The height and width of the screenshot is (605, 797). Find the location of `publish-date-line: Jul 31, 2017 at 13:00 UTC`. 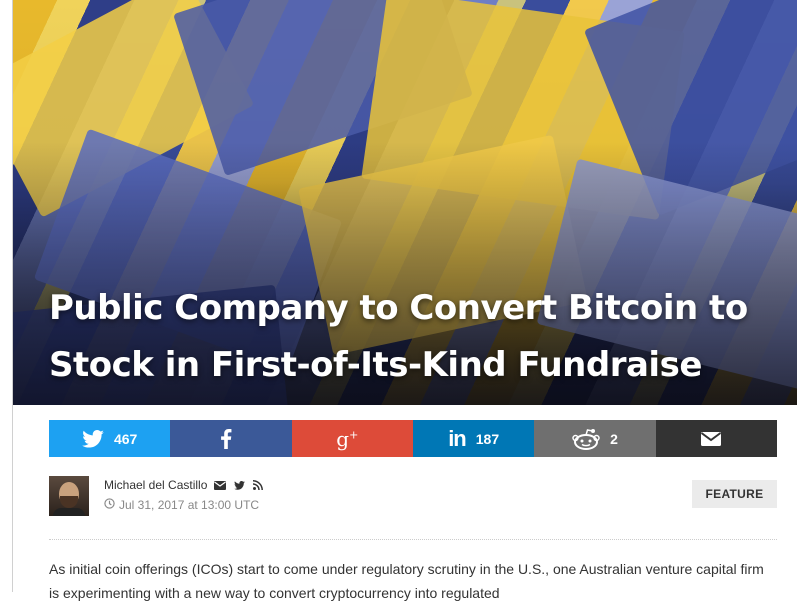

publish-date-line: Jul 31, 2017 at 13:00 UTC is located at coordinates (181, 505).